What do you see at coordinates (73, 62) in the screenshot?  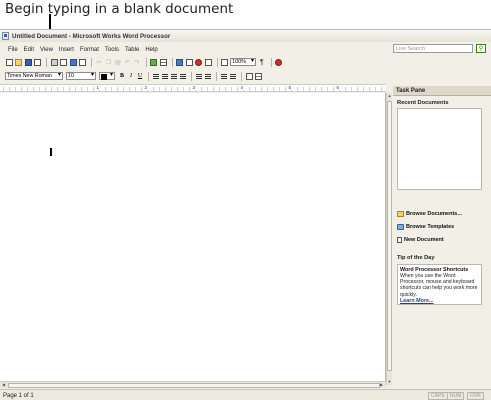 I see `spelling-button` at bounding box center [73, 62].